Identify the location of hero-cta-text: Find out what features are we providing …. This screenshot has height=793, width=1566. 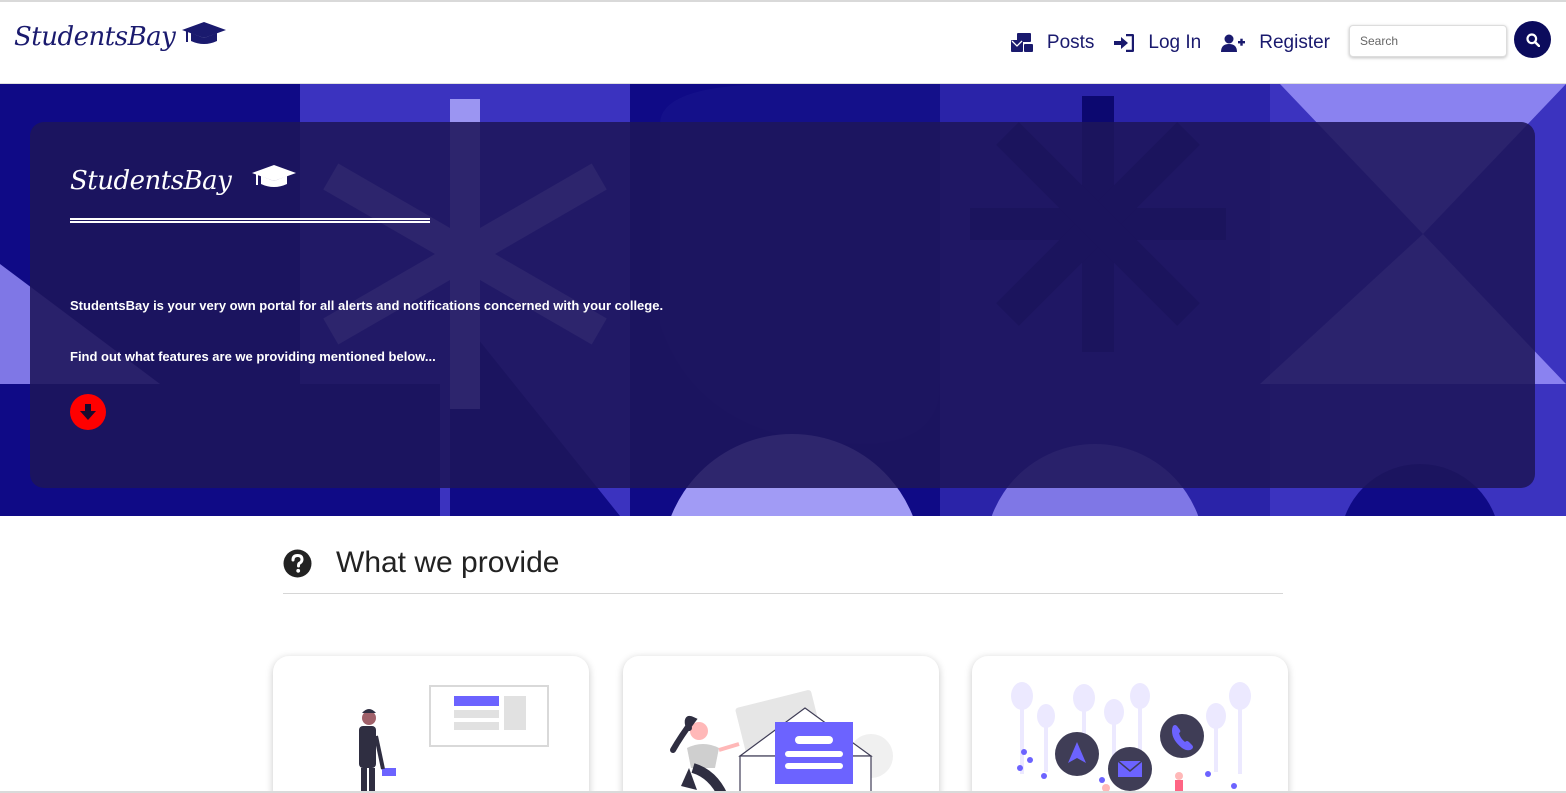
(253, 356).